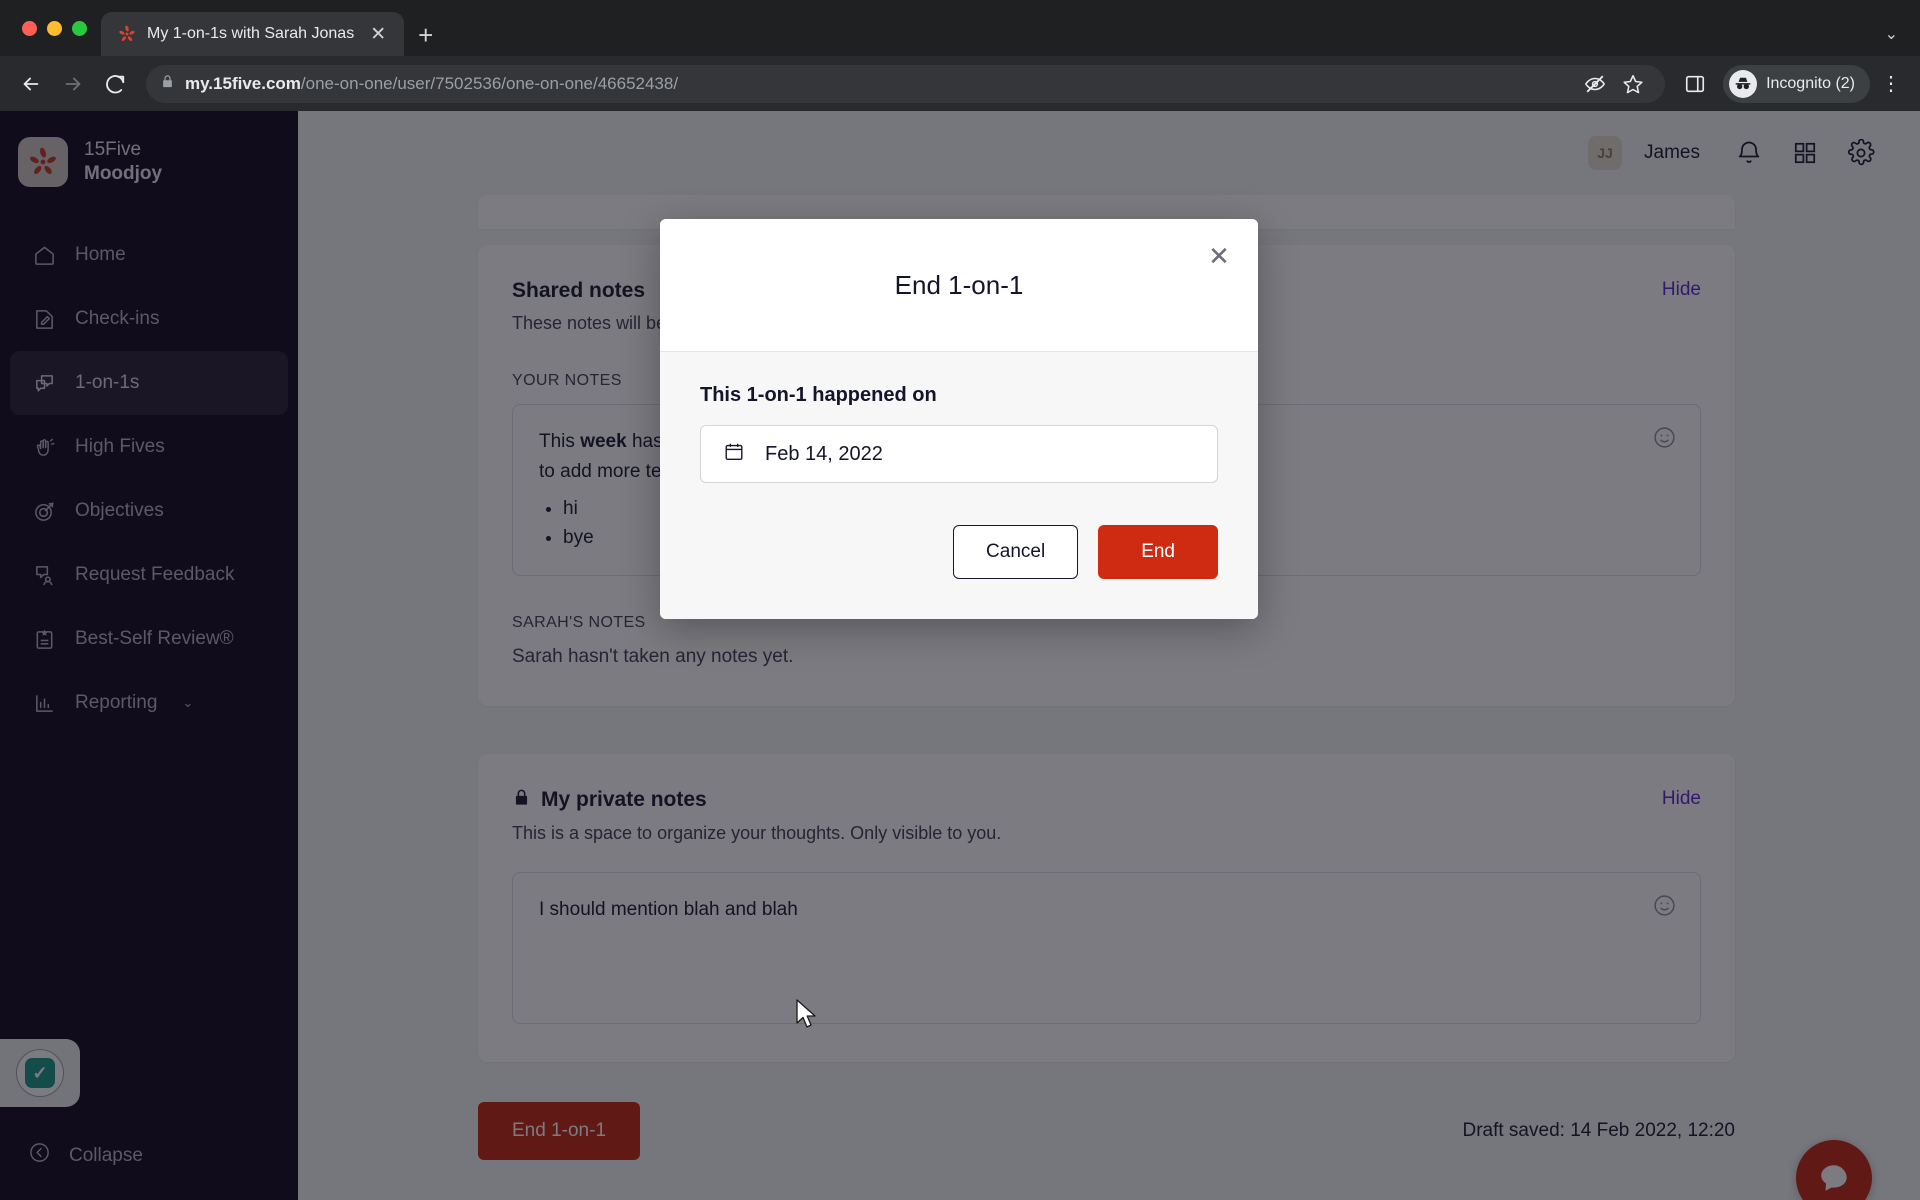  Describe the element at coordinates (79, 28) in the screenshot. I see `maximize-window-button` at that location.